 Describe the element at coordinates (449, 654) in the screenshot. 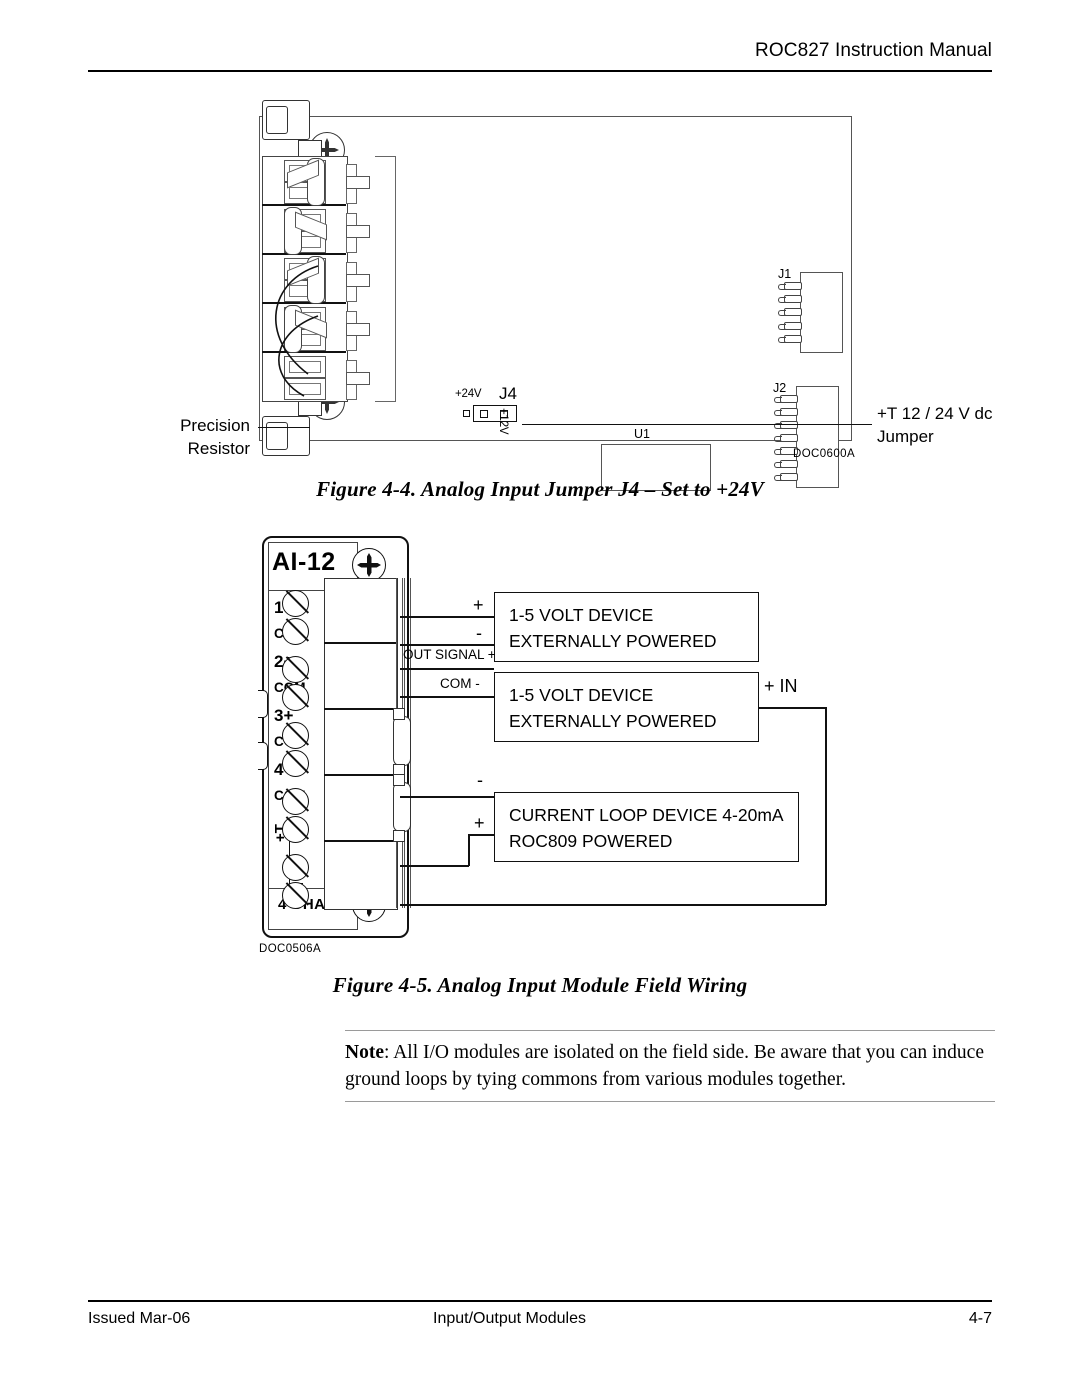

I see `device-2-plus-label: OUT SIGNAL +` at that location.